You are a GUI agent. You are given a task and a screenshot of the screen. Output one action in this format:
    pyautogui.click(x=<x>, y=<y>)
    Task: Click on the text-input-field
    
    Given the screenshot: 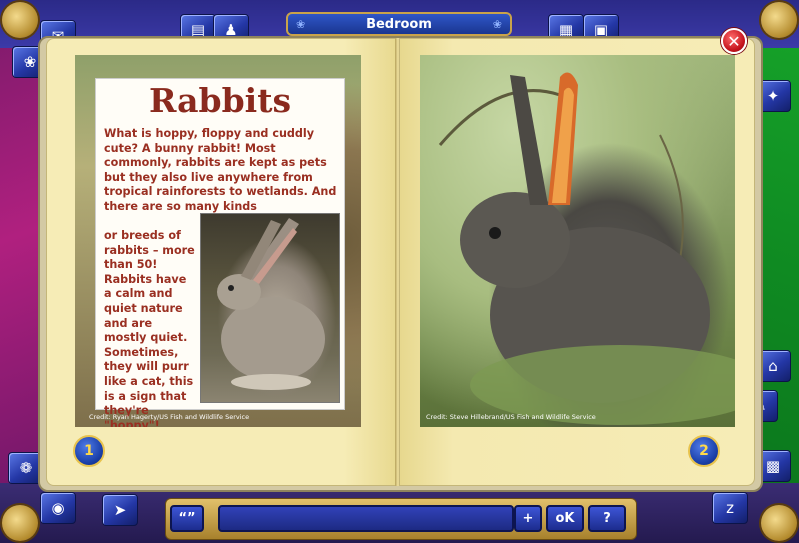 What is the action you would take?
    pyautogui.click(x=366, y=518)
    